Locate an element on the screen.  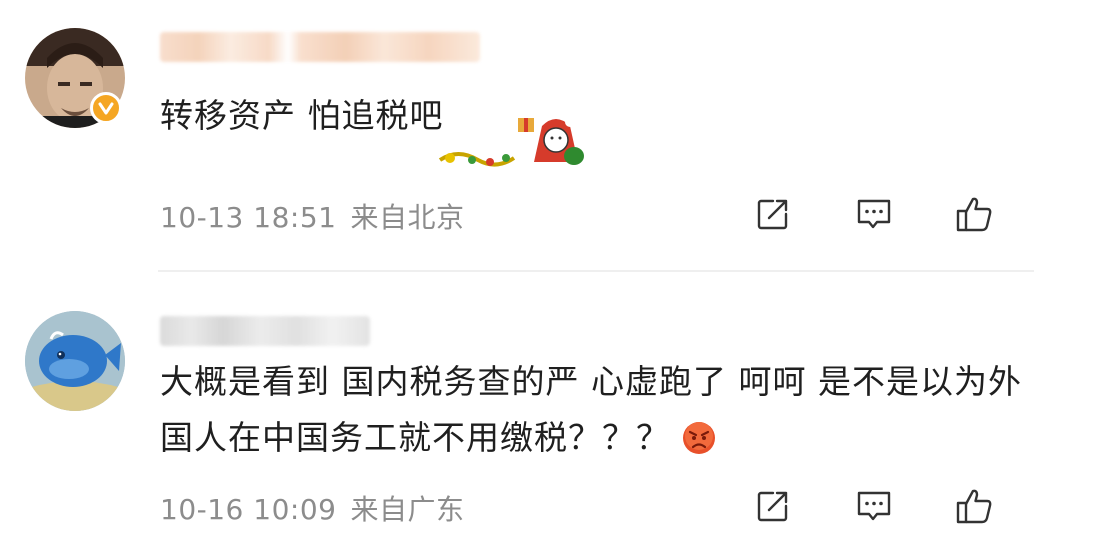
comment-meta: 10-13 18:51 来自北京 is located at coordinates (312, 216).